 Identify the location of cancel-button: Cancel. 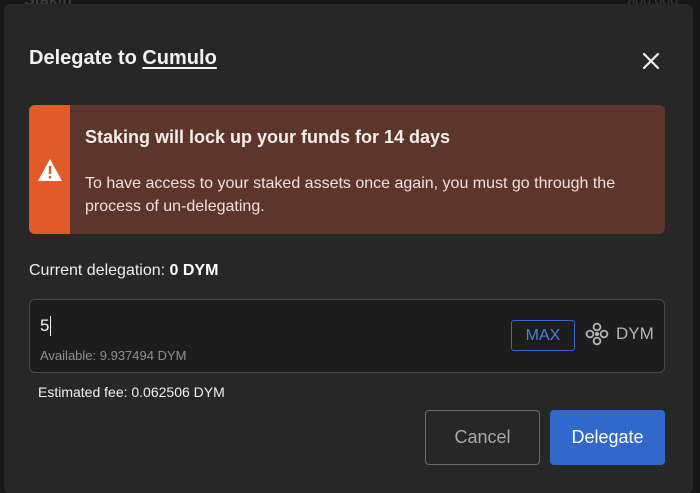
(482, 437).